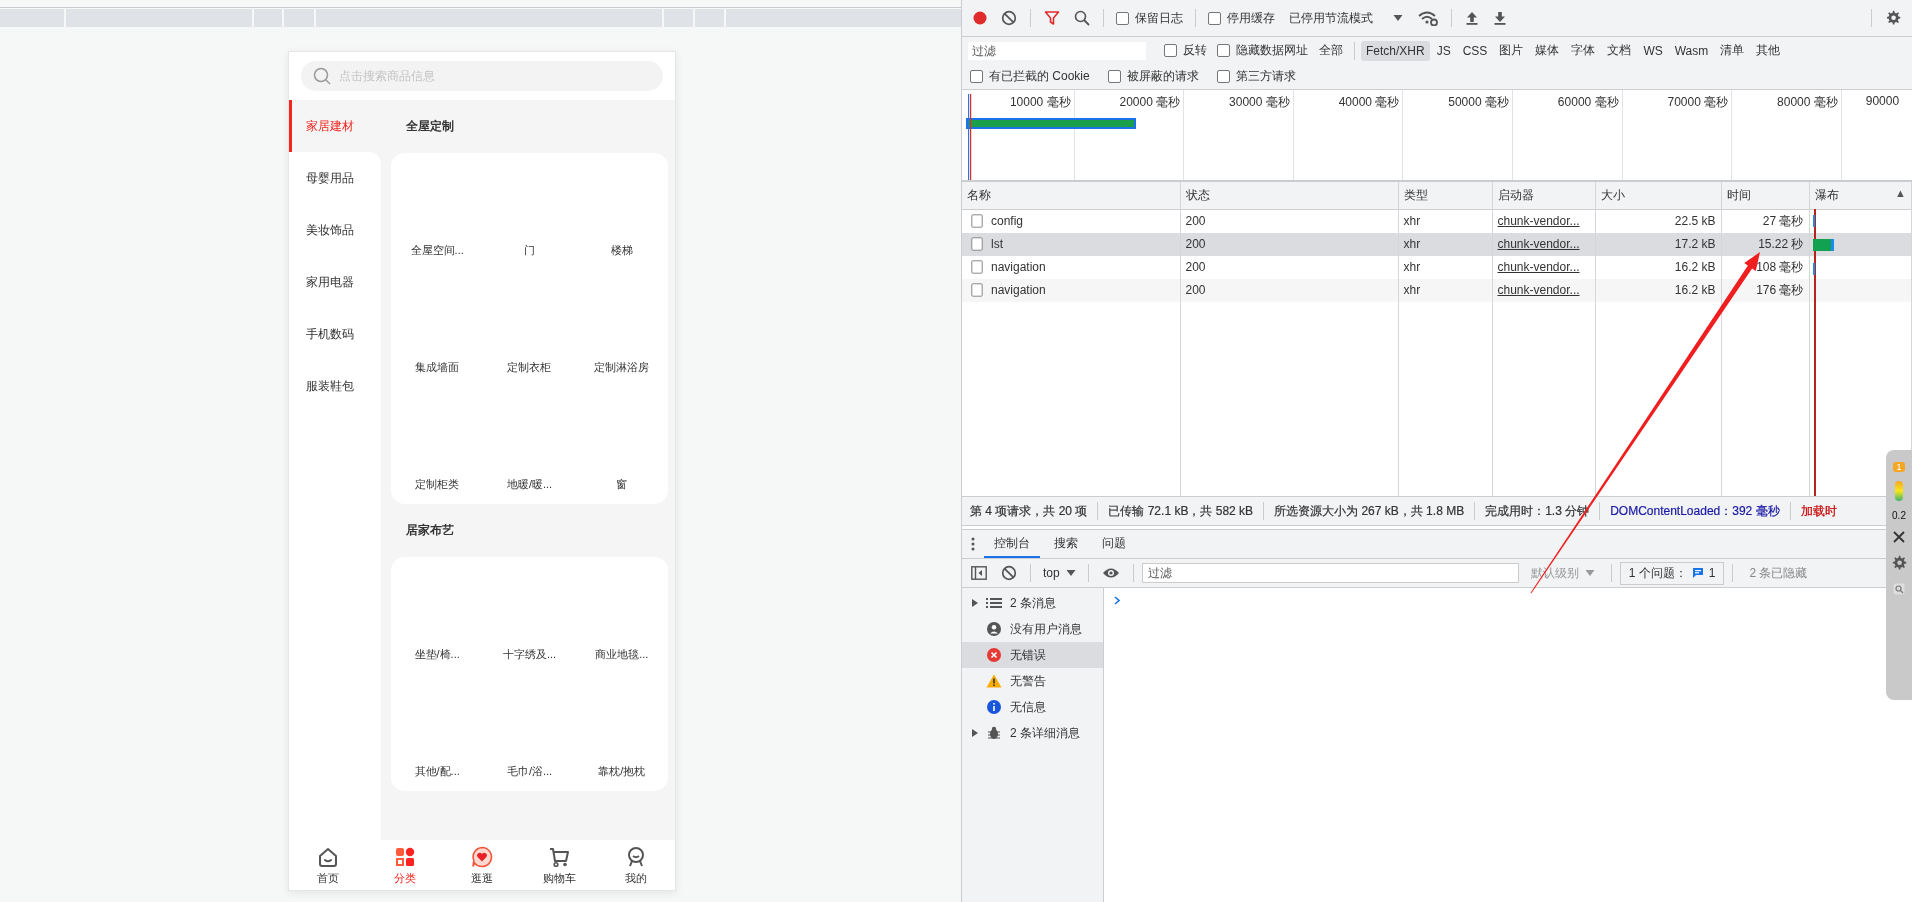 This screenshot has width=1912, height=902. Describe the element at coordinates (1185, 50) in the screenshot. I see `invert-checkbox: 反转` at that location.